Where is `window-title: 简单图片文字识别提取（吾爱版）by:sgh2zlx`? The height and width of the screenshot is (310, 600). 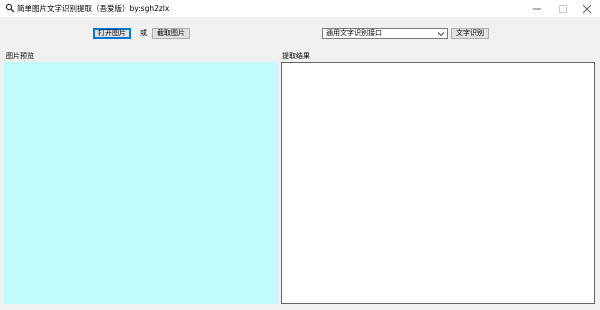
window-title: 简单图片文字识别提取（吾爱版）by:sgh2zlx is located at coordinates (93, 8).